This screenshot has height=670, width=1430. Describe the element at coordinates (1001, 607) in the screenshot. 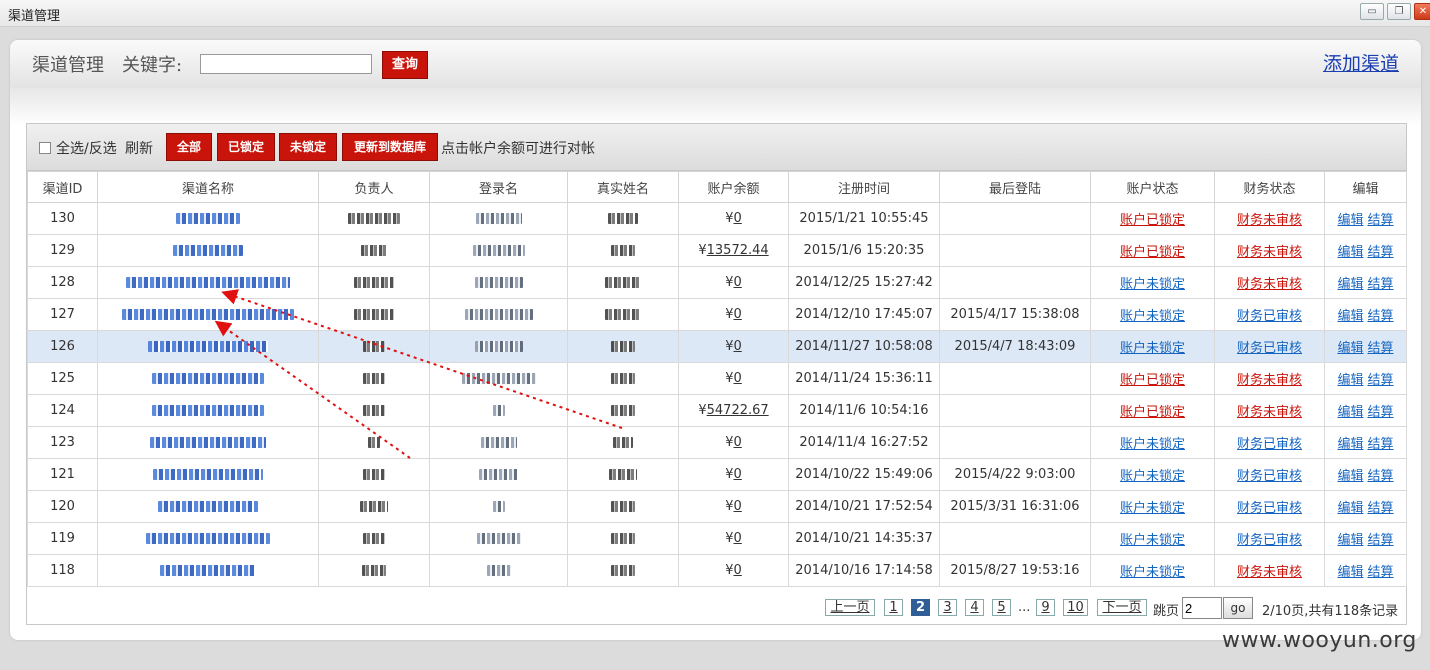

I see `page-link: 5` at that location.